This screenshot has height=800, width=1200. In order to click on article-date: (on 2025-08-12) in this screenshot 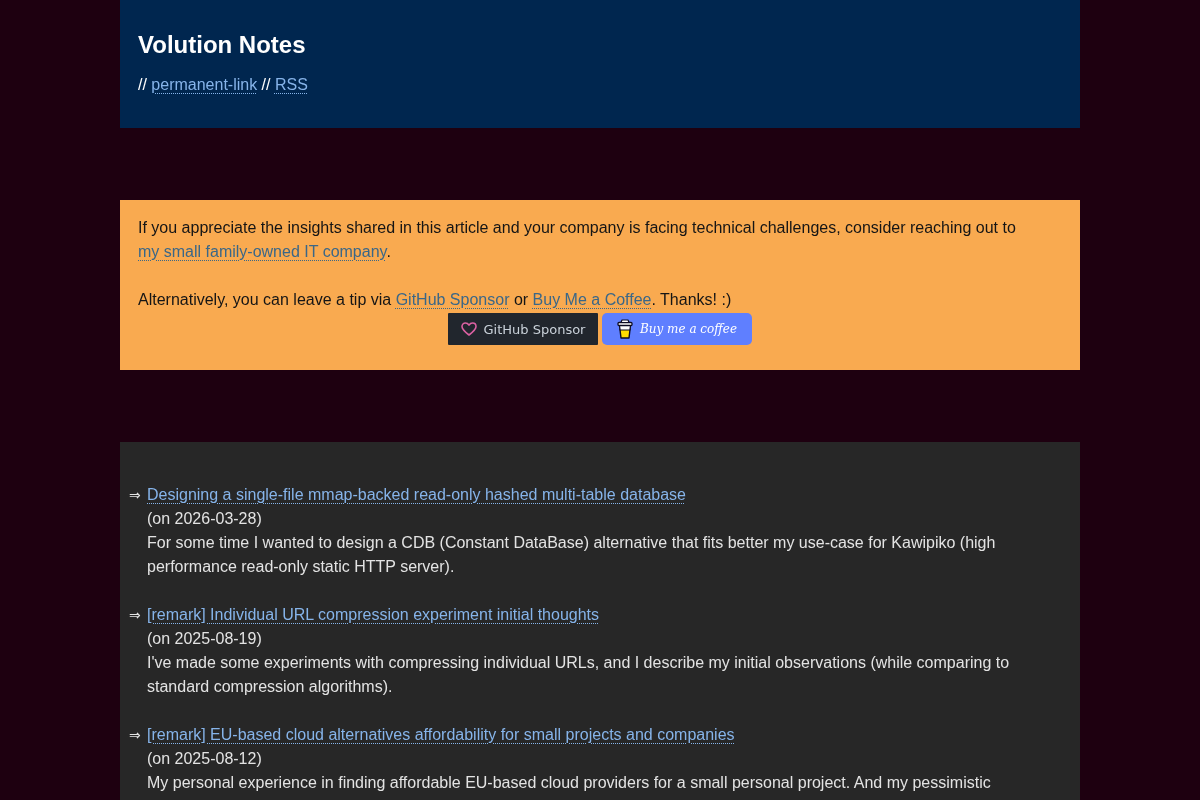, I will do `click(205, 759)`.